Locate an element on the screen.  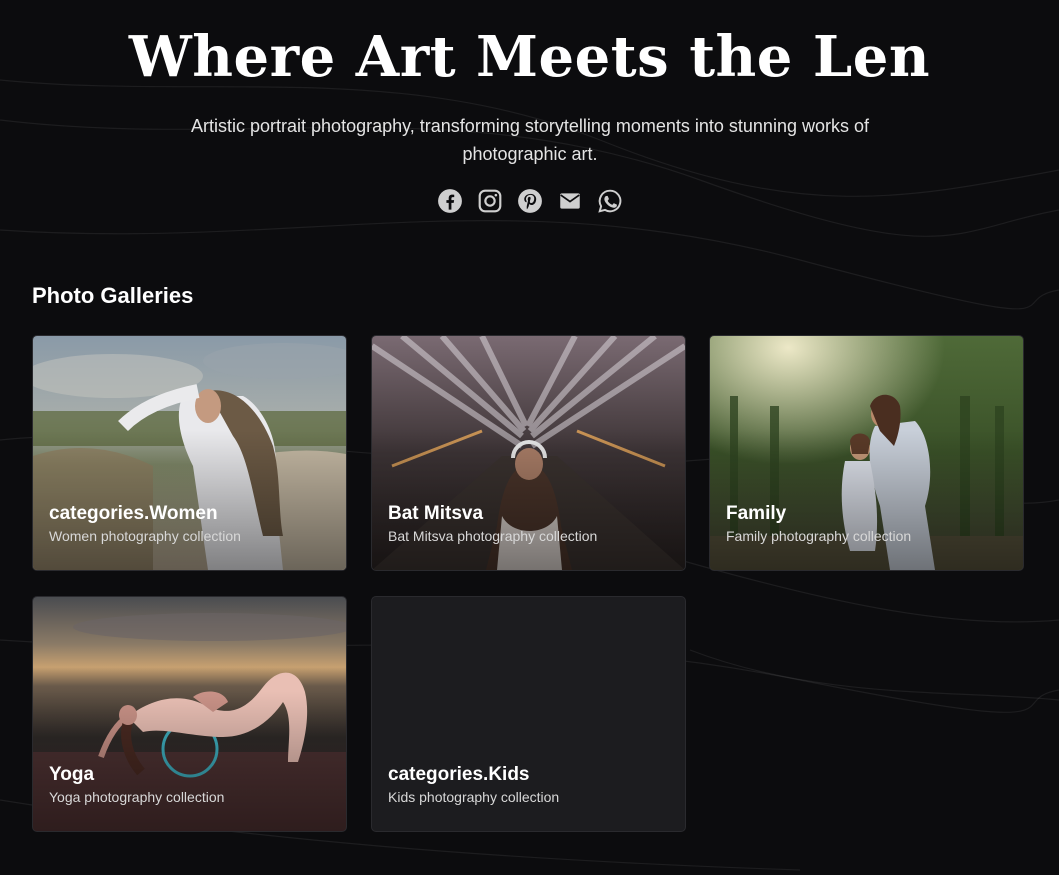
card-title: Bat Mitsva is located at coordinates (436, 513).